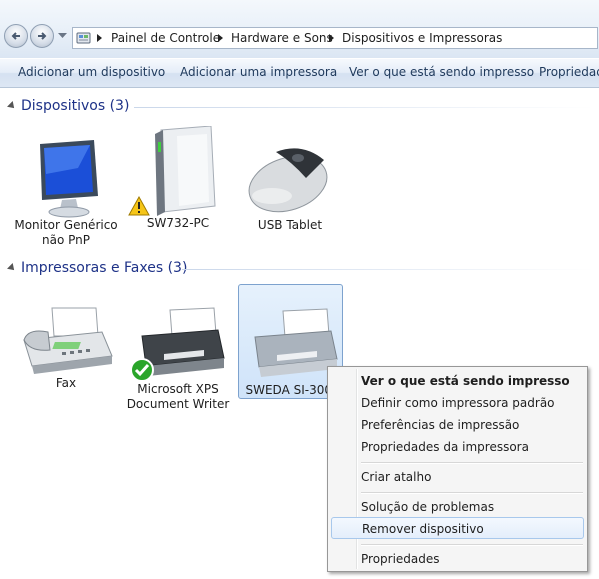  What do you see at coordinates (178, 359) in the screenshot?
I see `printer-xps: Microsoft XPS Document Writer` at bounding box center [178, 359].